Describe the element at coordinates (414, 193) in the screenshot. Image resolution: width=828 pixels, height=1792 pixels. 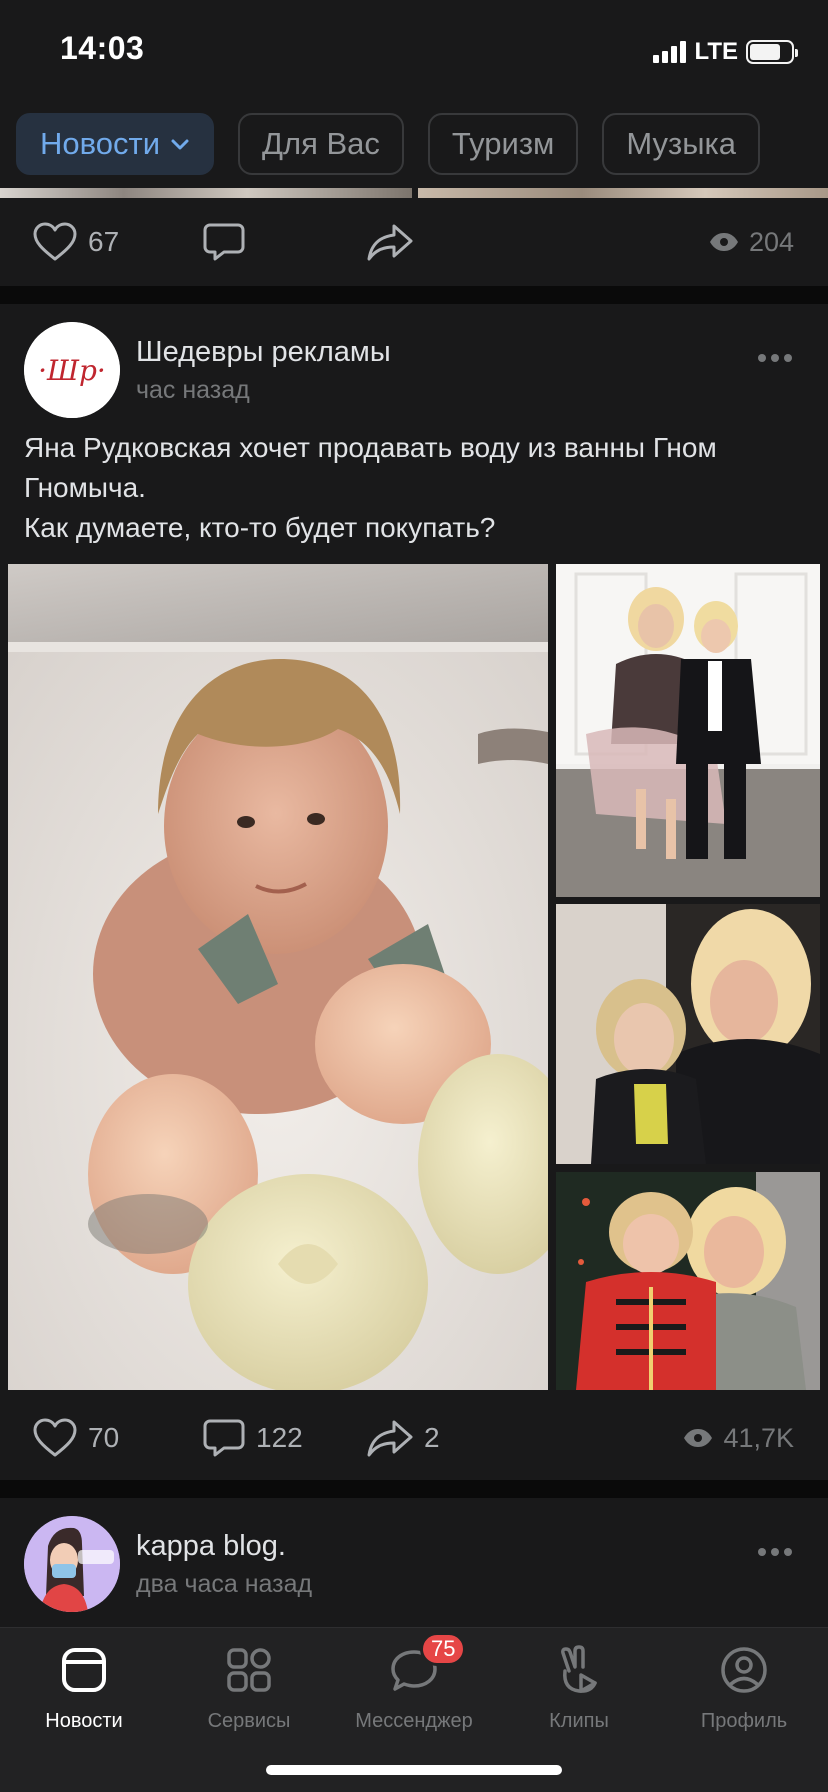
I see `previous-post-photos` at that location.